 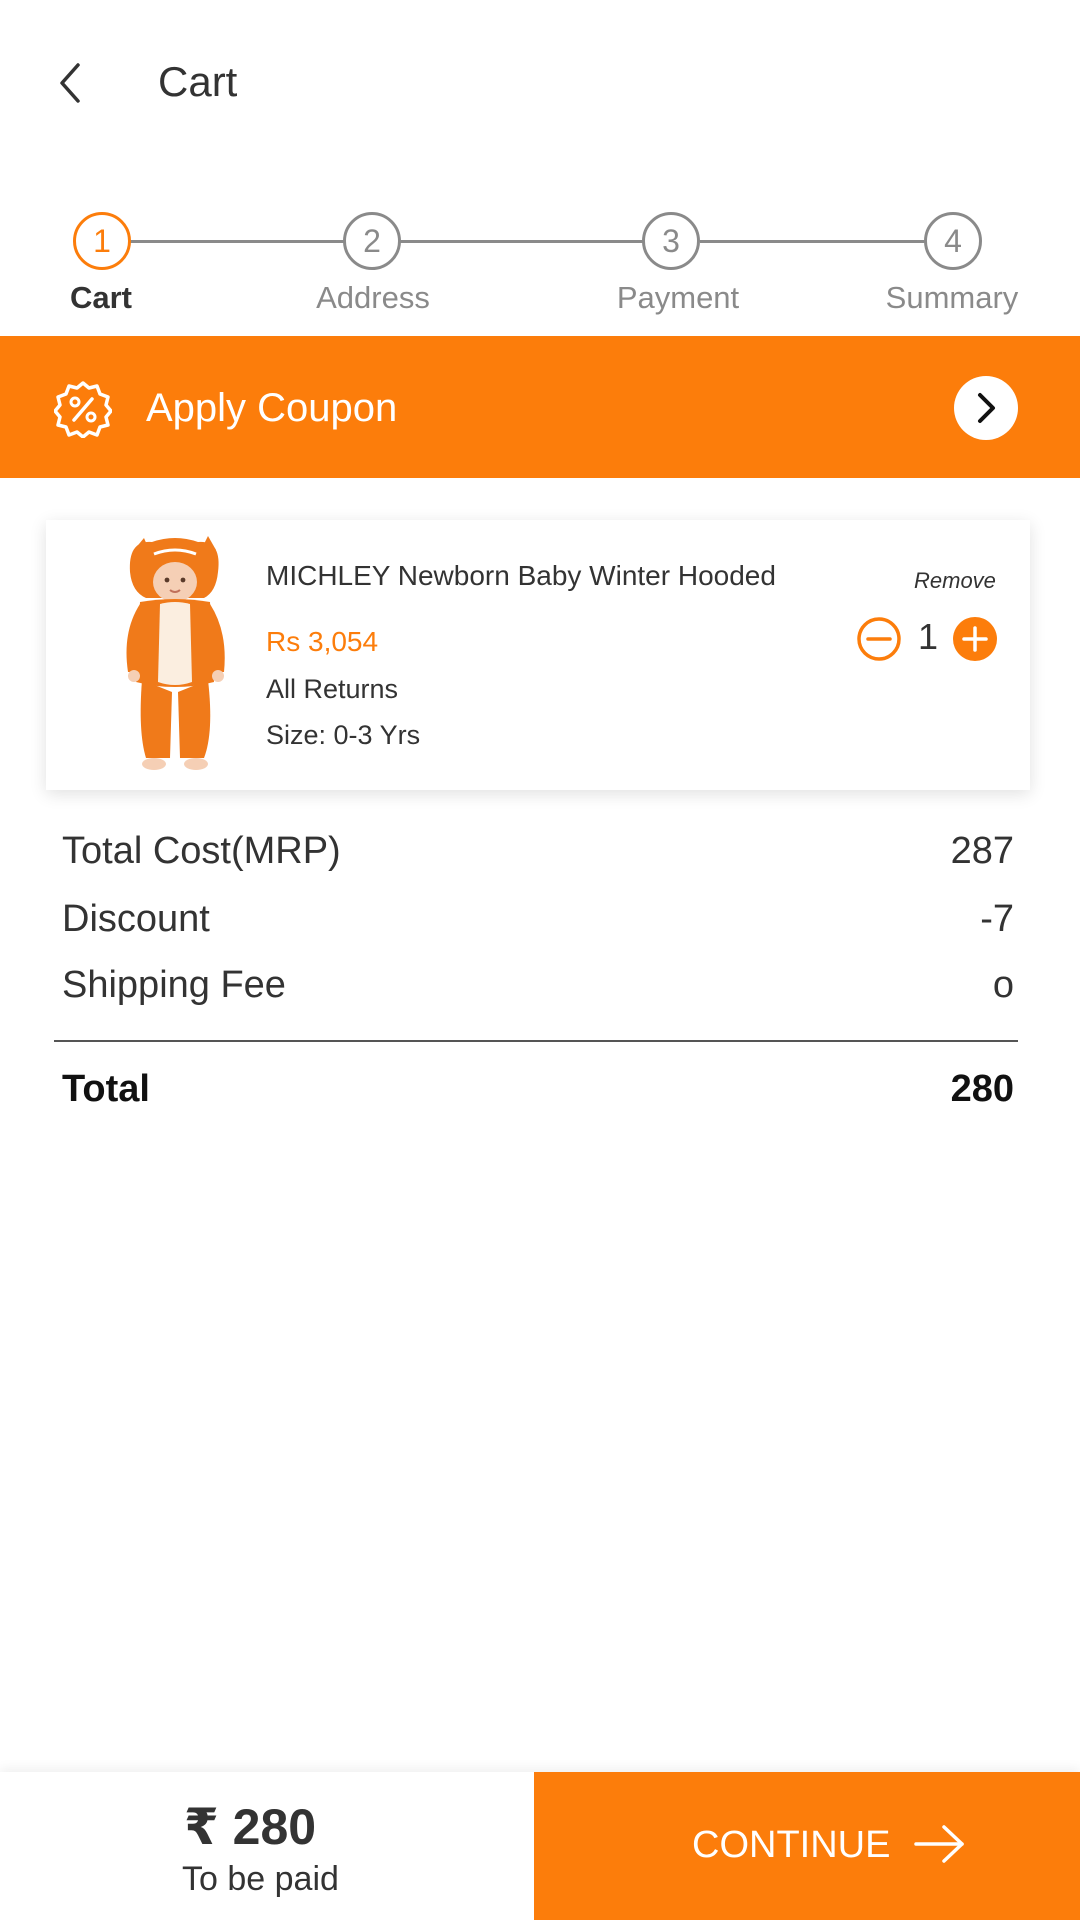 What do you see at coordinates (939, 1844) in the screenshot?
I see `arrow-right-icon` at bounding box center [939, 1844].